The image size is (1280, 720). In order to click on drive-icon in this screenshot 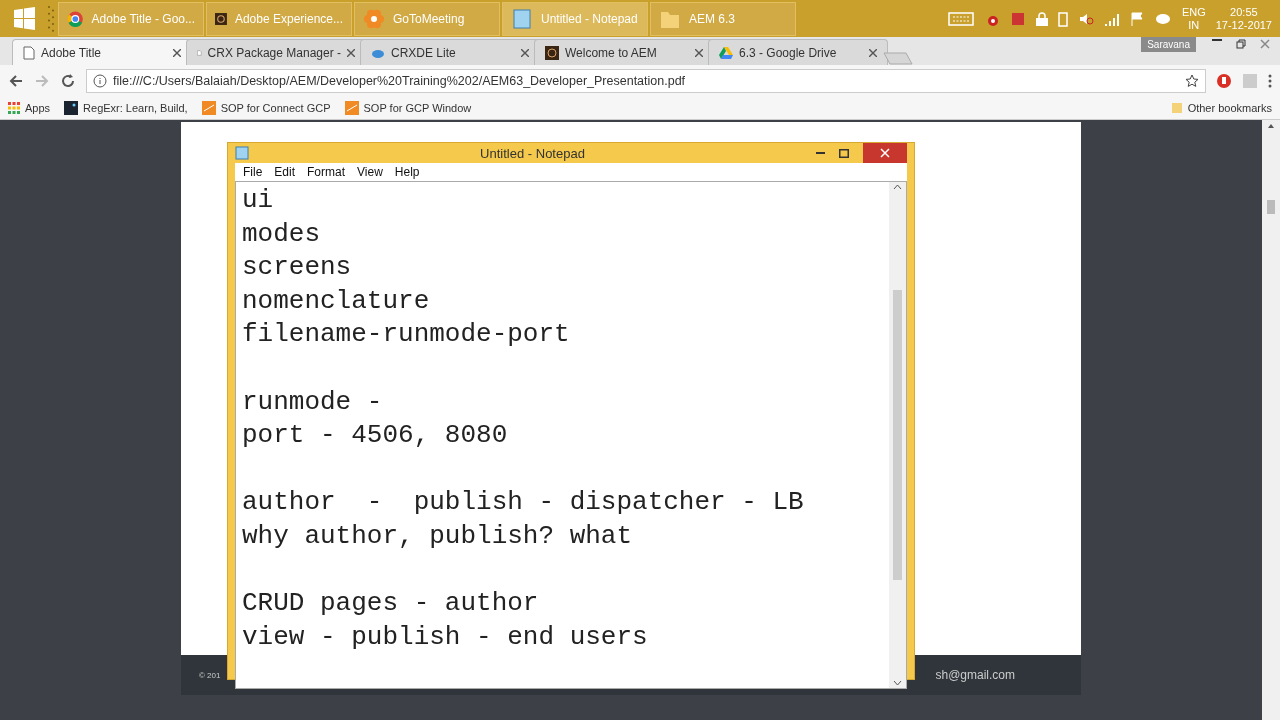, I will do `click(726, 52)`.